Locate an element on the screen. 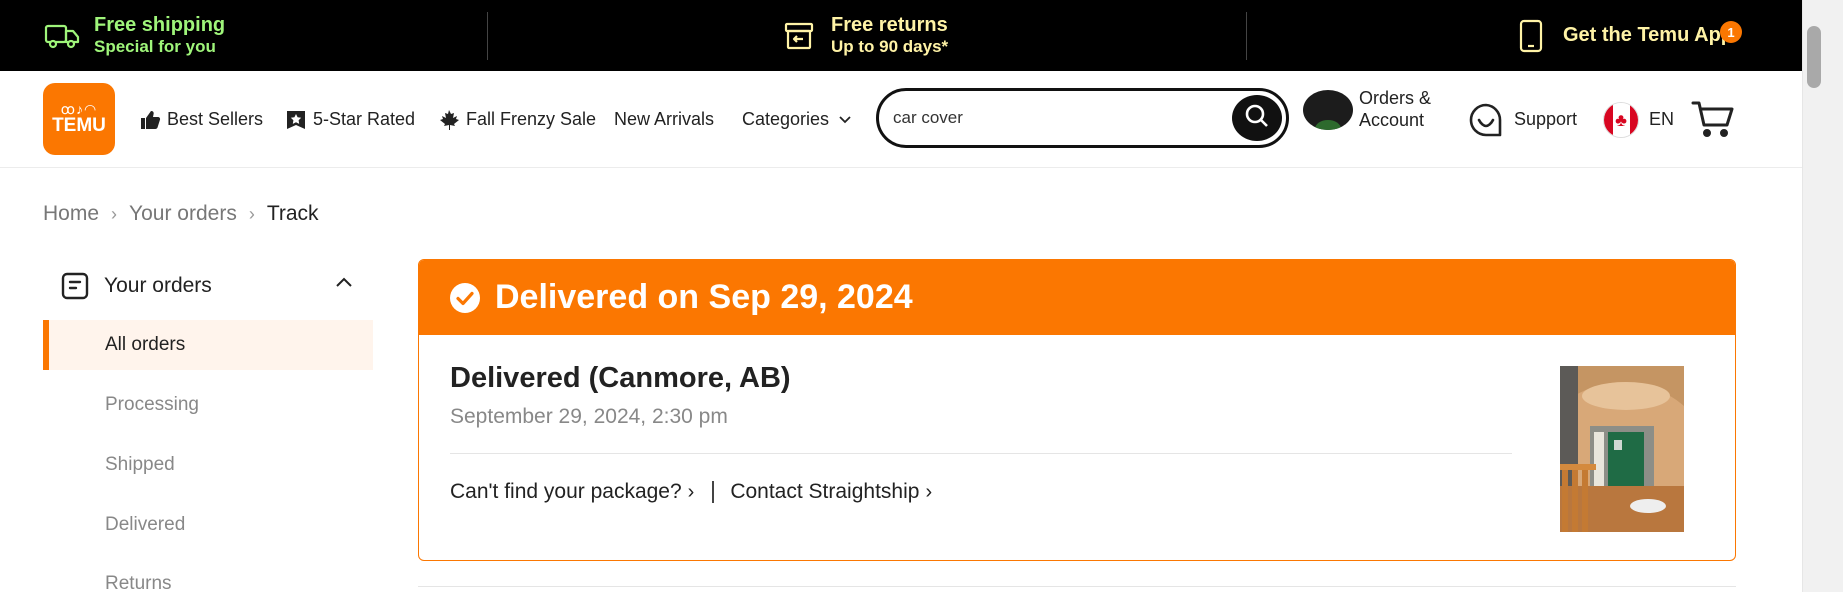  nav-categories-label: Categories is located at coordinates (786, 119).